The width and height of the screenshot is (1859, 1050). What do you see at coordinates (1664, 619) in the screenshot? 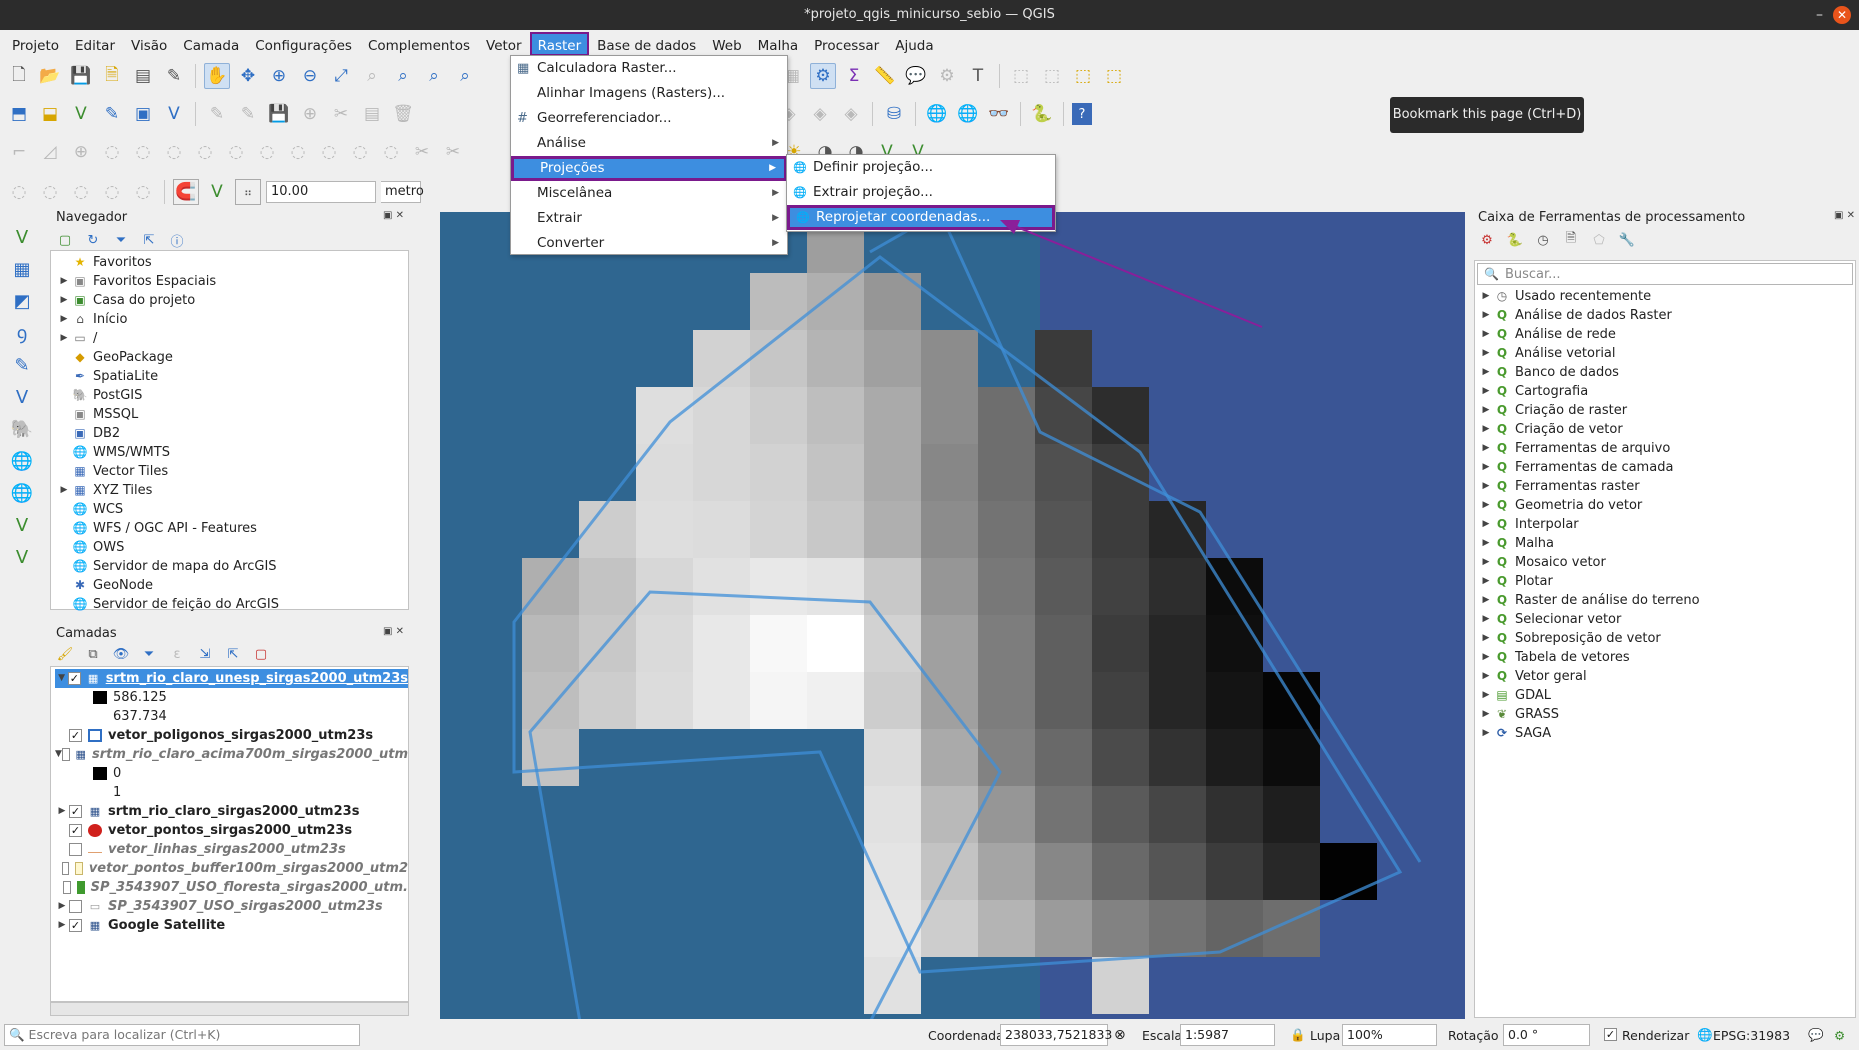
I see `processing-item: ▶ Q Selecionar vetor` at bounding box center [1664, 619].